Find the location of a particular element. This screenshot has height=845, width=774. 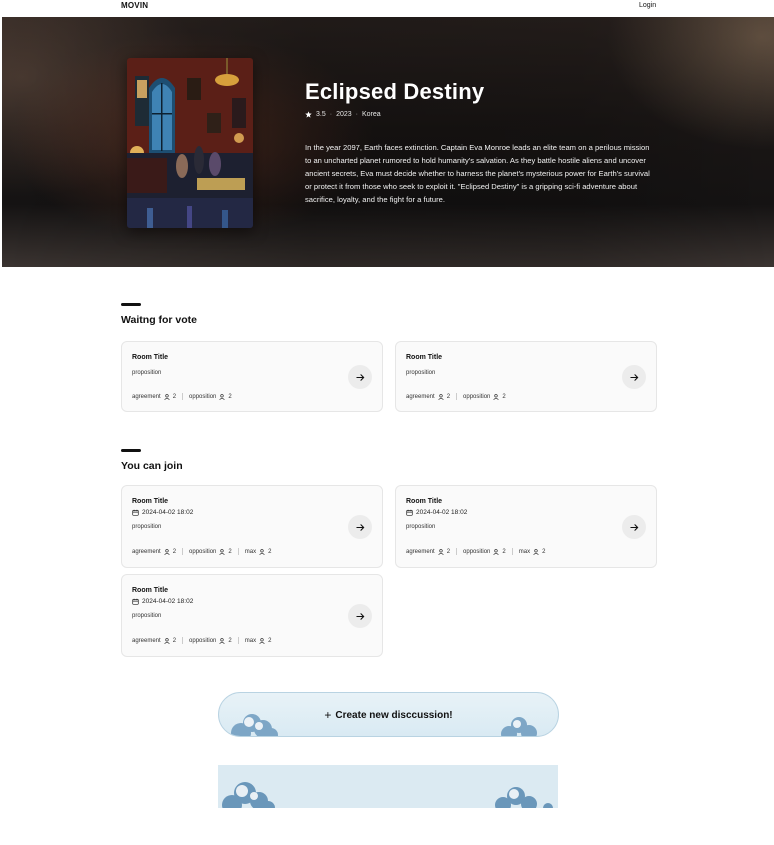

poster-illustration is located at coordinates (190, 143).